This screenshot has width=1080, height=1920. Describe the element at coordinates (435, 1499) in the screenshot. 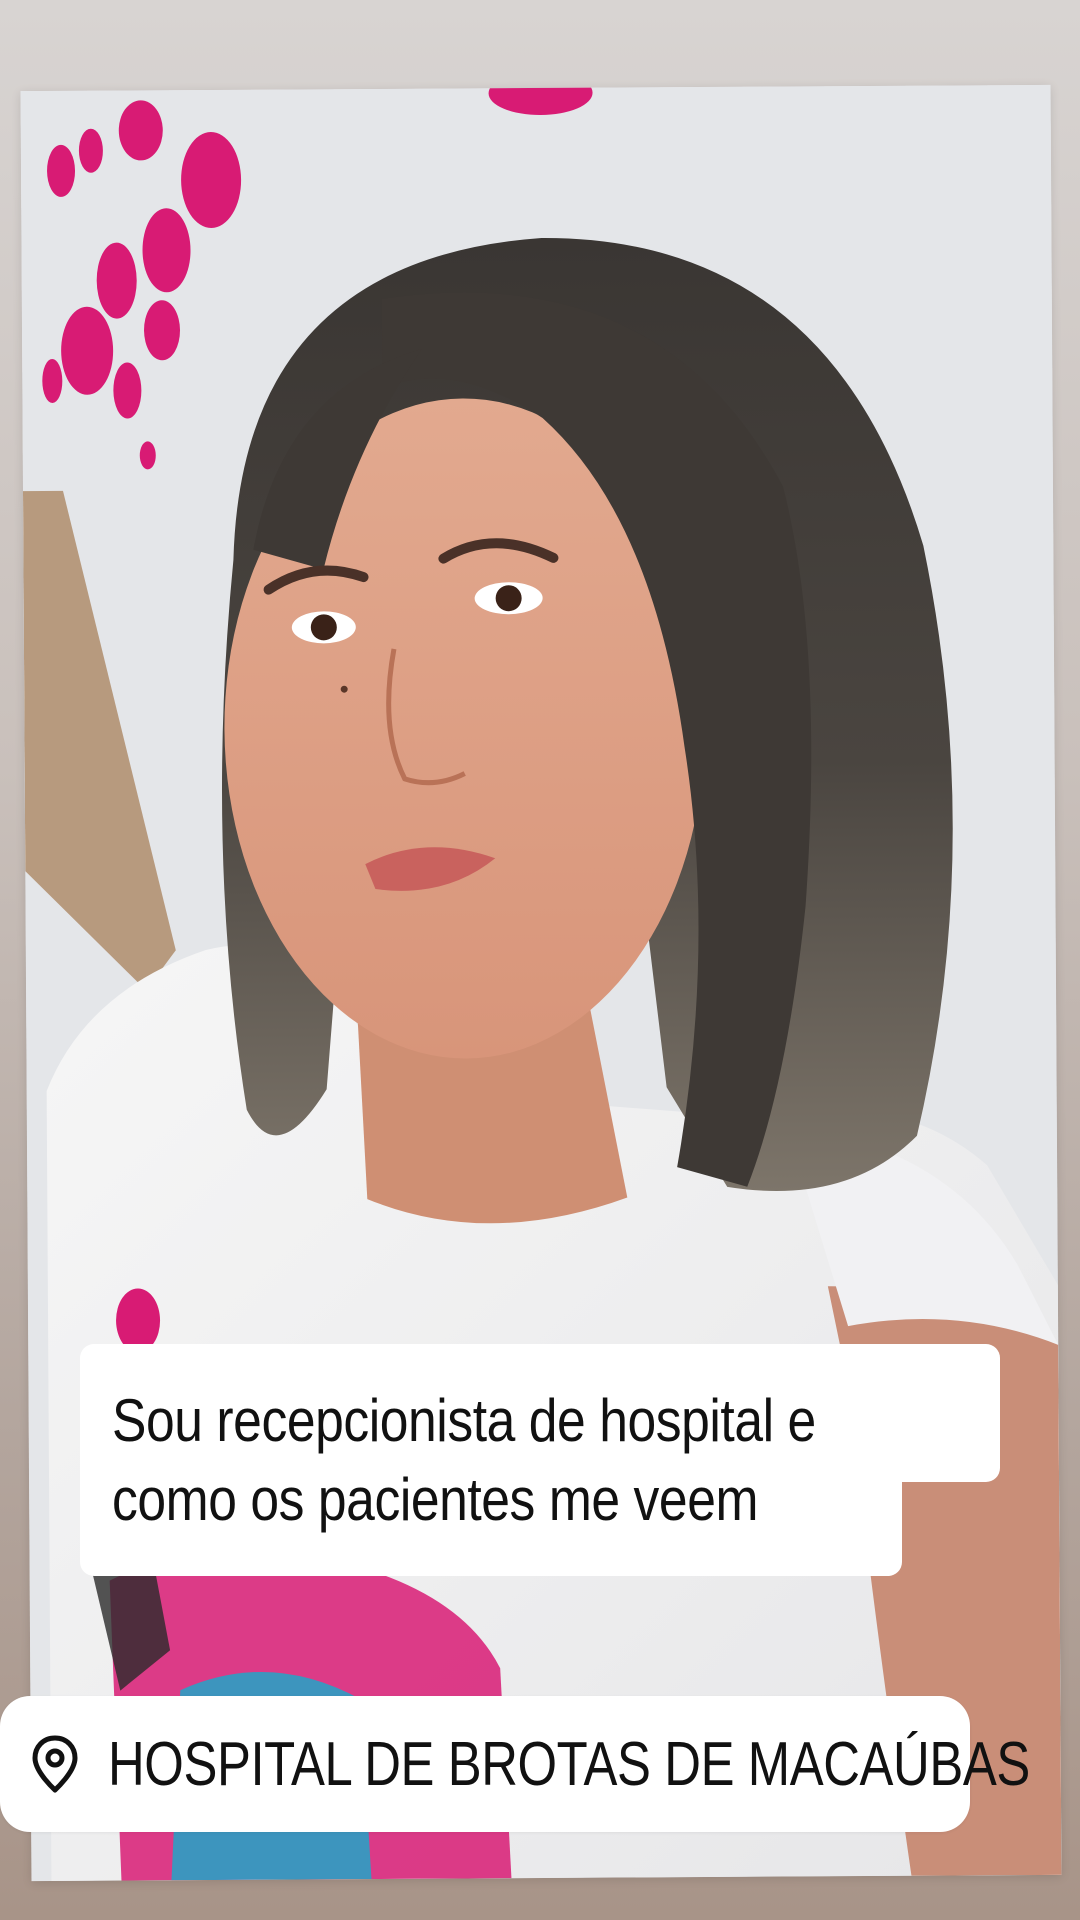

I see `caption-line-2-text: como os pacientes me veem` at that location.